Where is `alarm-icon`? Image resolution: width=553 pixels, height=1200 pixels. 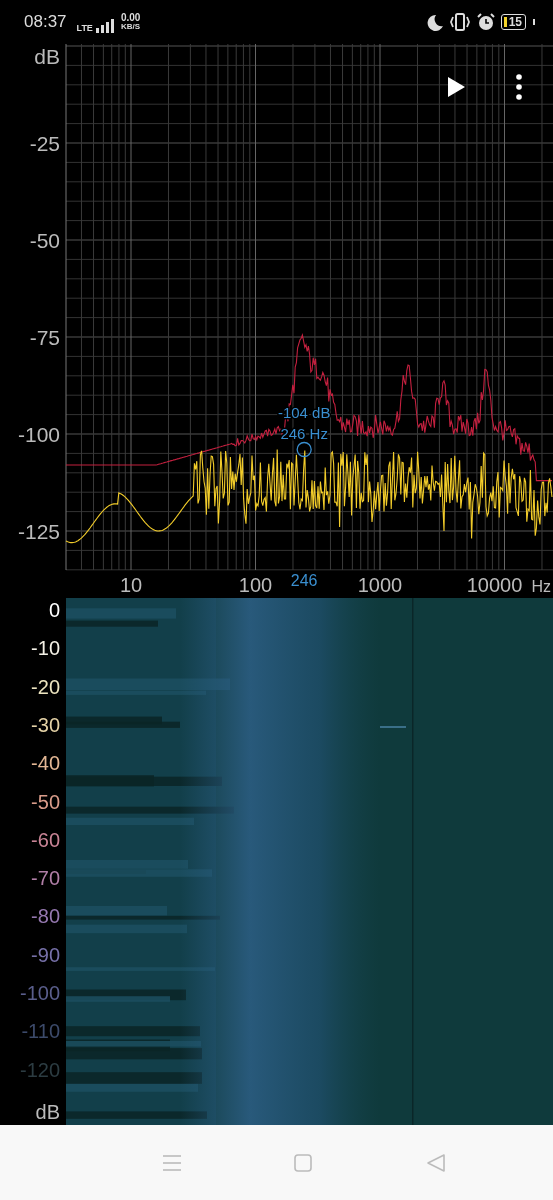
alarm-icon is located at coordinates (485, 22).